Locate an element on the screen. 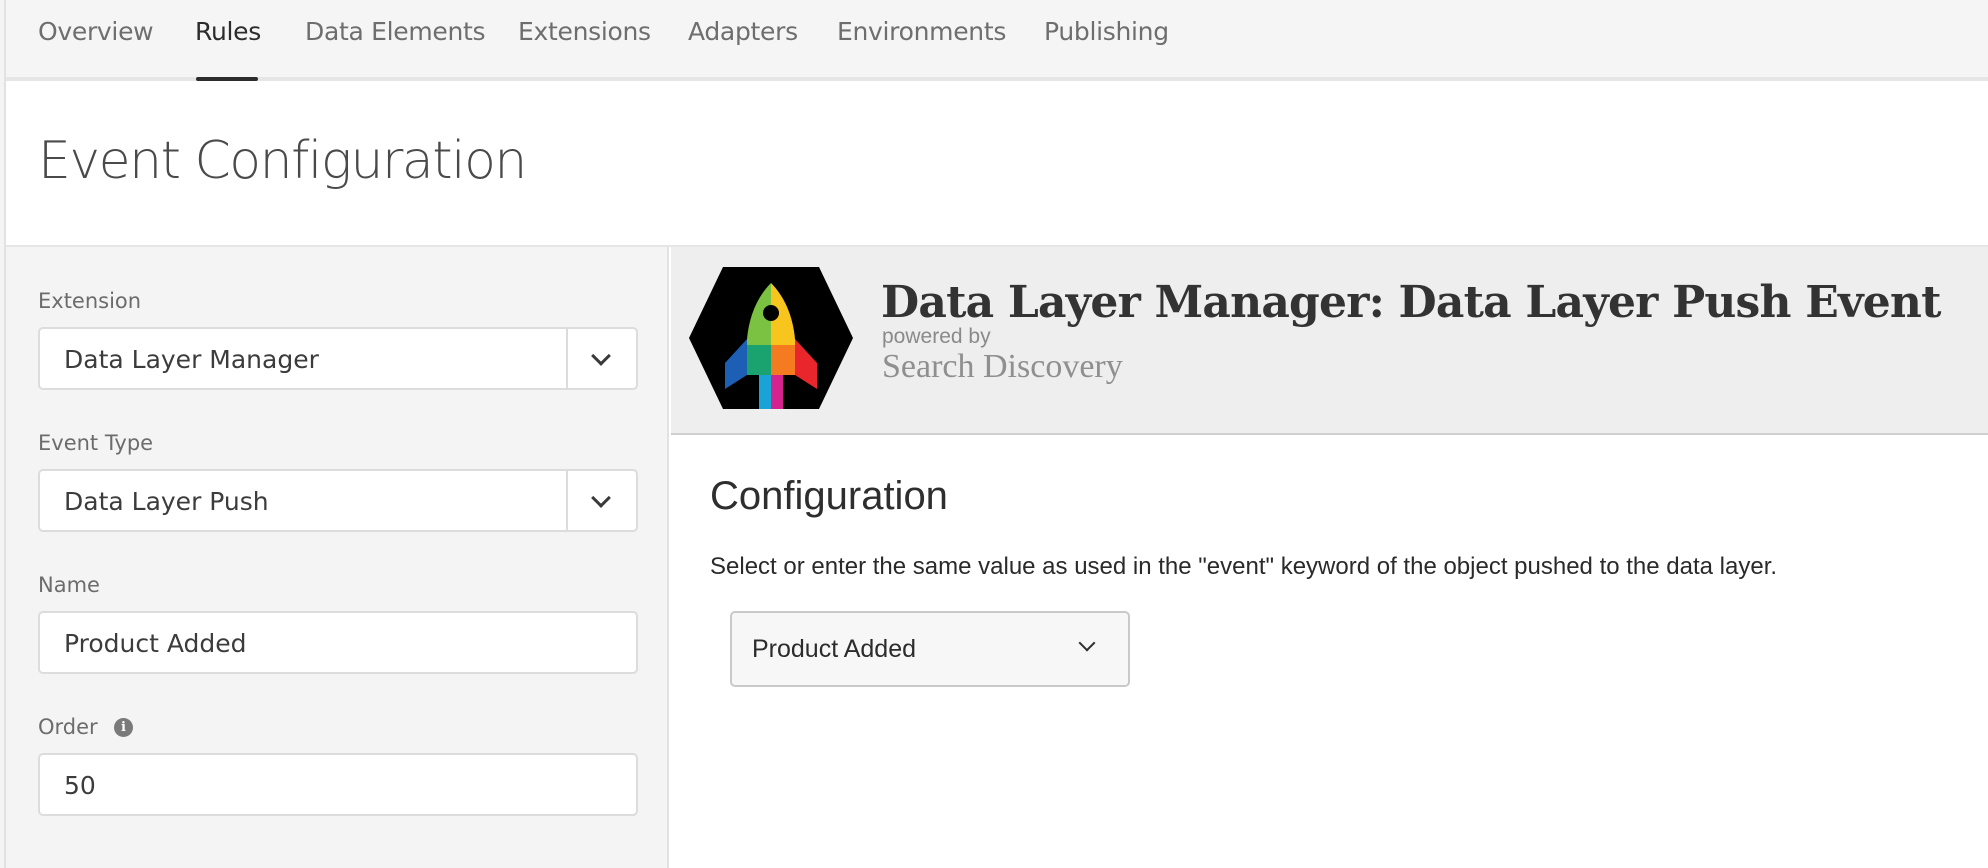  event-type-label: Event Type is located at coordinates (96, 443).